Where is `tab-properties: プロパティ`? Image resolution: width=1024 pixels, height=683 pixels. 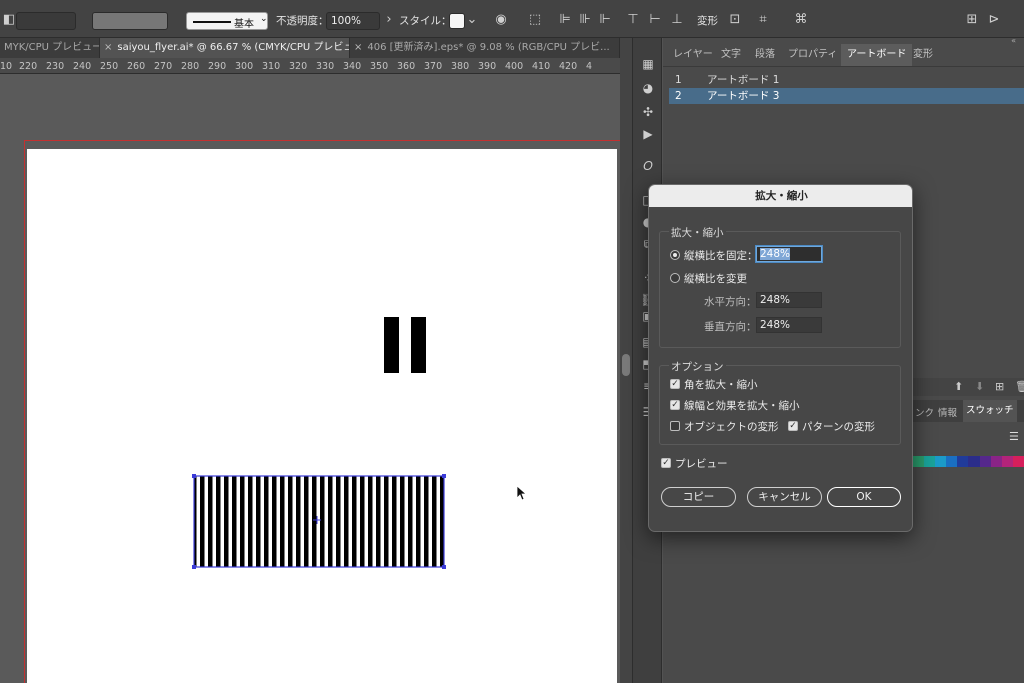
tab-properties: プロパティ is located at coordinates (812, 55).